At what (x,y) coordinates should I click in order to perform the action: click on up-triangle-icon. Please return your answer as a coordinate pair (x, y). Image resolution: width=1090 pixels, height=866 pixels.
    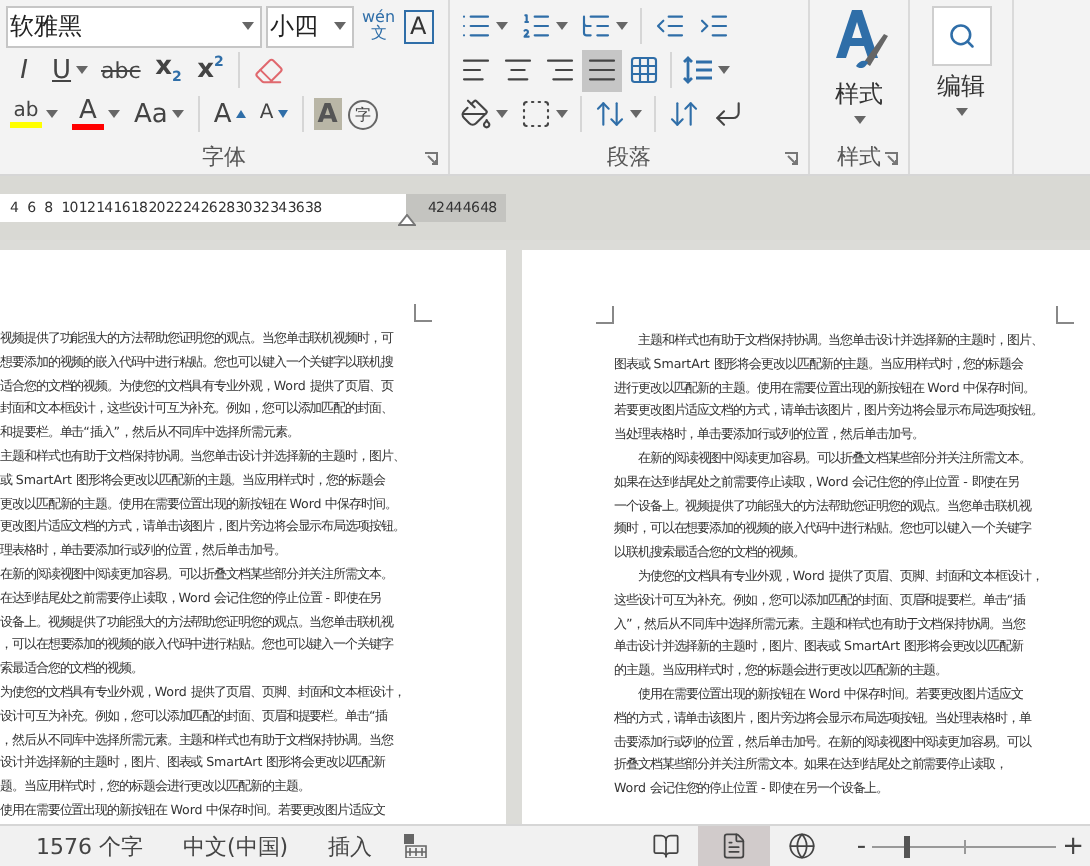
    Looking at the image, I should click on (240, 114).